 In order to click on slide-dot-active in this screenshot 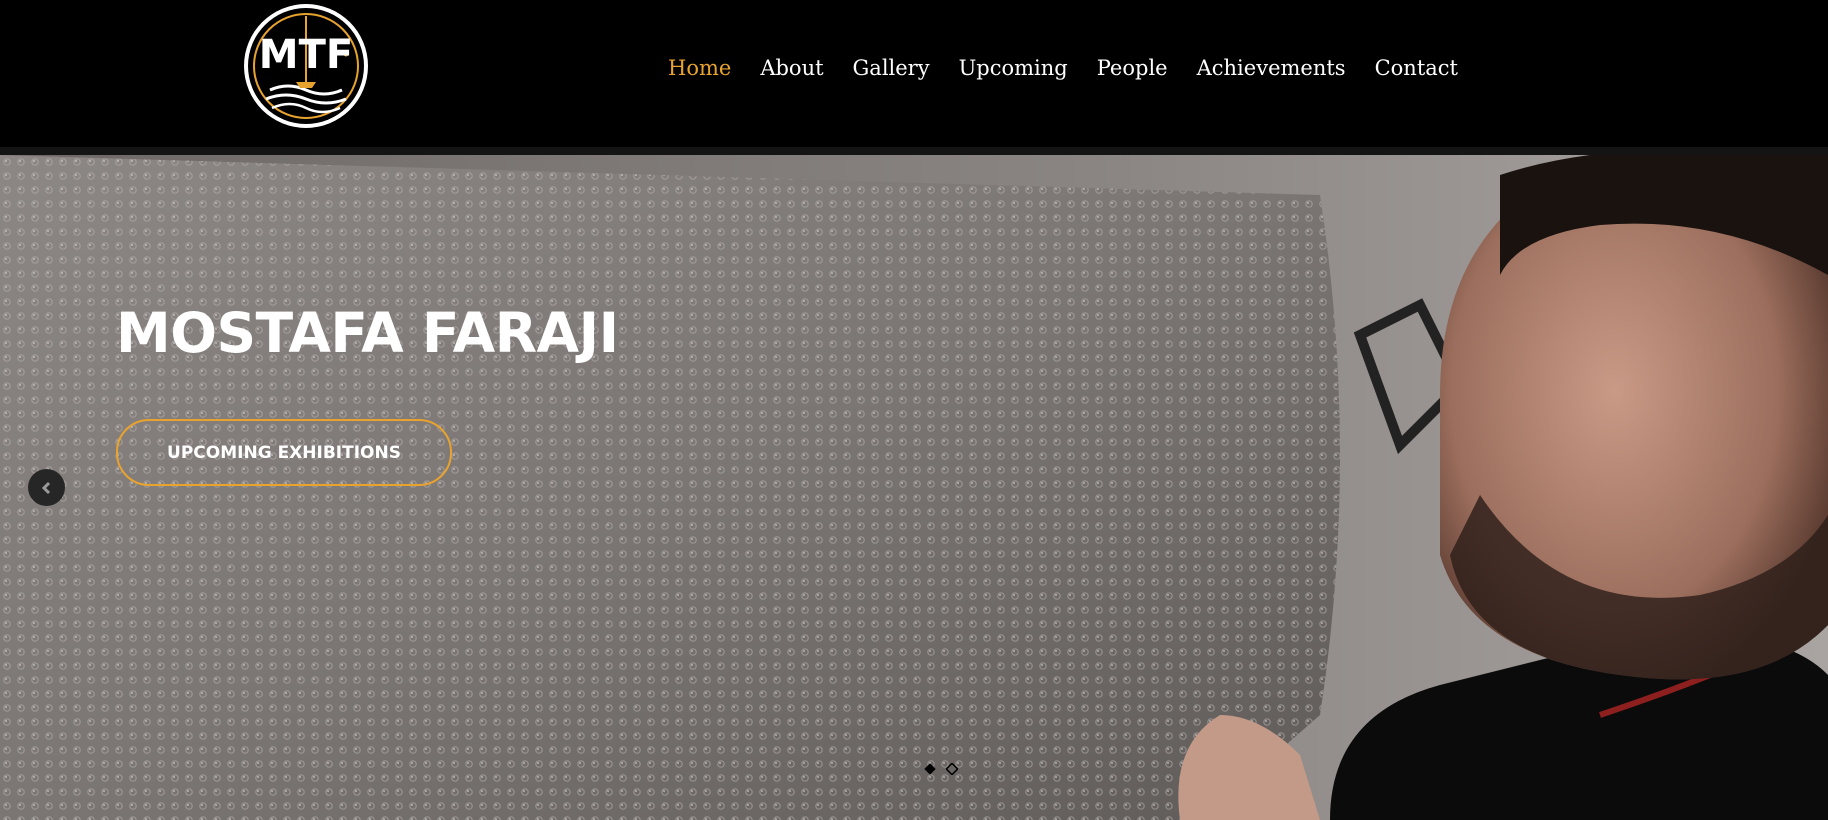, I will do `click(930, 769)`.